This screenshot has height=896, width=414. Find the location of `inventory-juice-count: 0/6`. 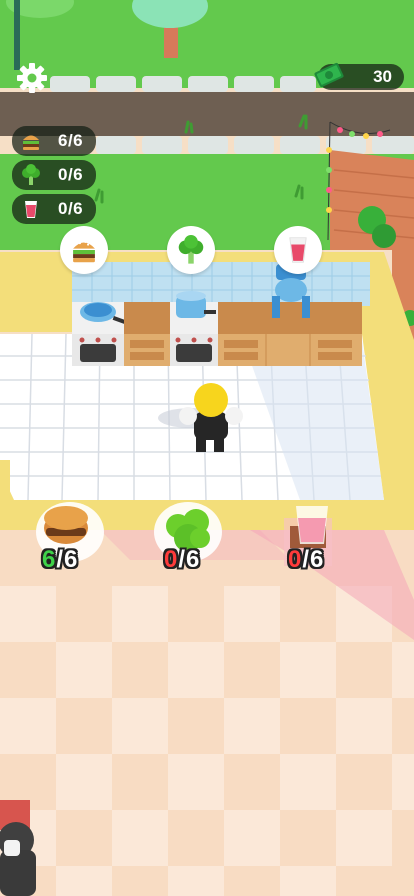

inventory-juice-count: 0/6 is located at coordinates (71, 208).